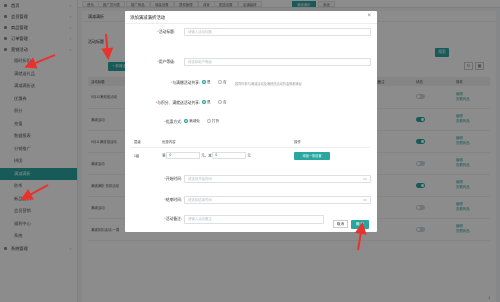 Image resolution: width=500 pixels, height=302 pixels. Describe the element at coordinates (40, 61) in the screenshot. I see `arrow-to-marketing` at that location.